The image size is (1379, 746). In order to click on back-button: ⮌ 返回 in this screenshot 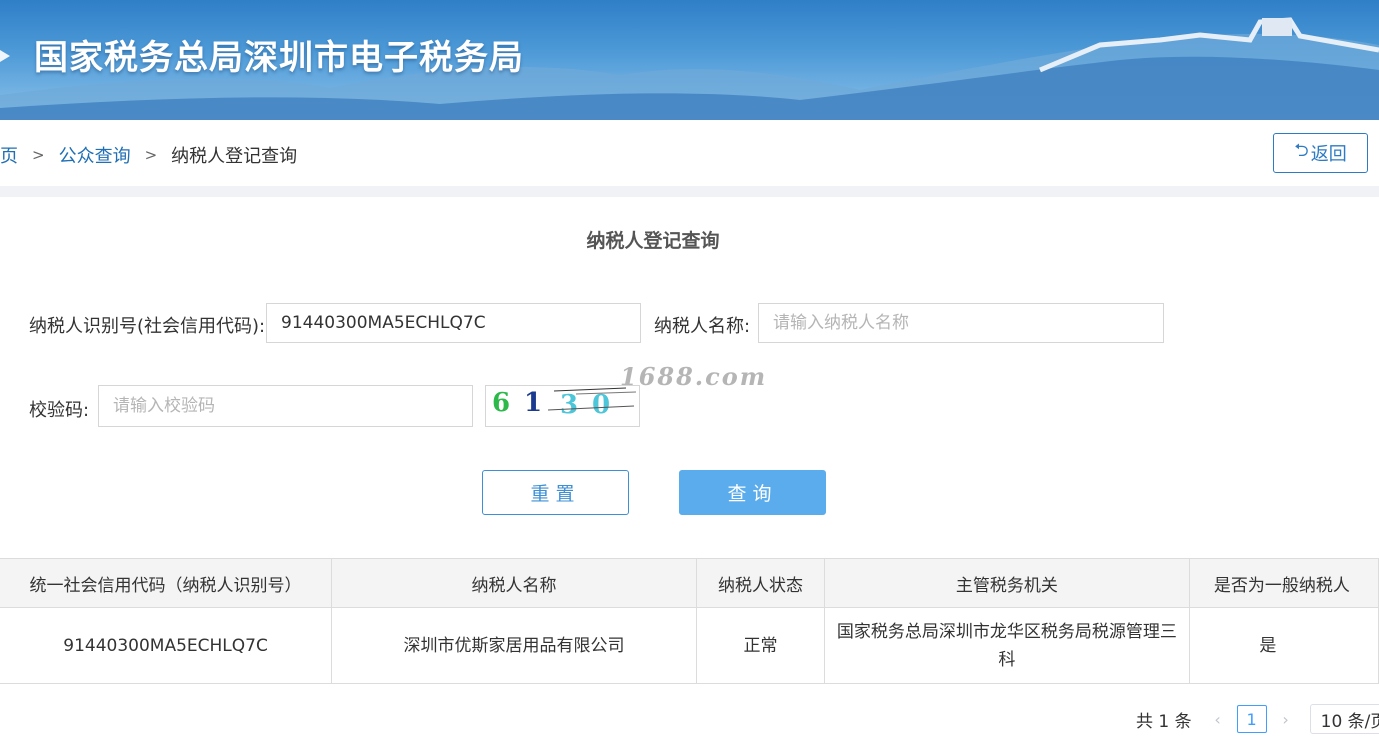, I will do `click(1320, 153)`.